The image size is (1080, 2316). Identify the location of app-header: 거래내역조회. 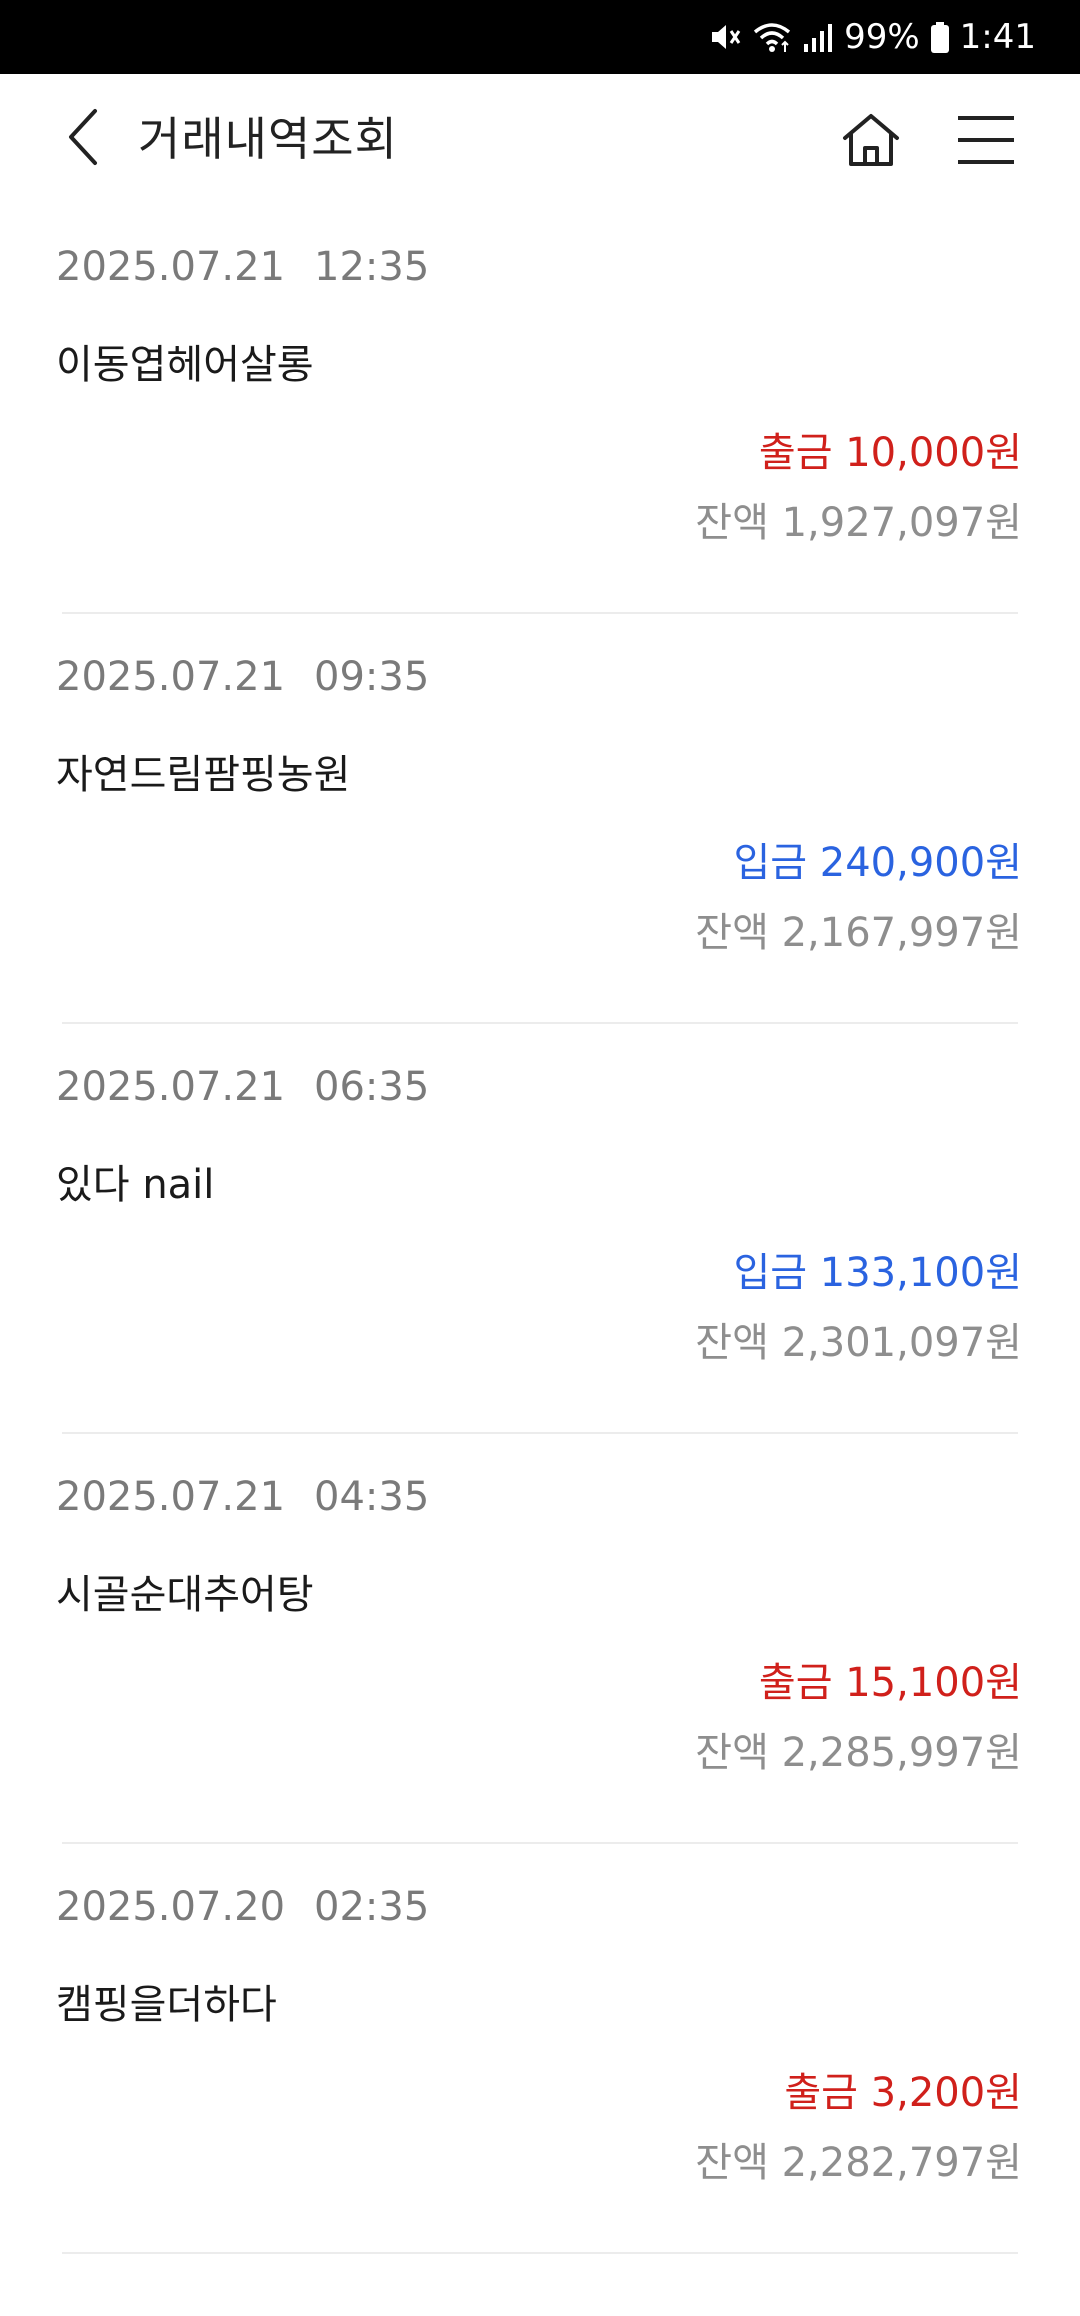
(540, 139).